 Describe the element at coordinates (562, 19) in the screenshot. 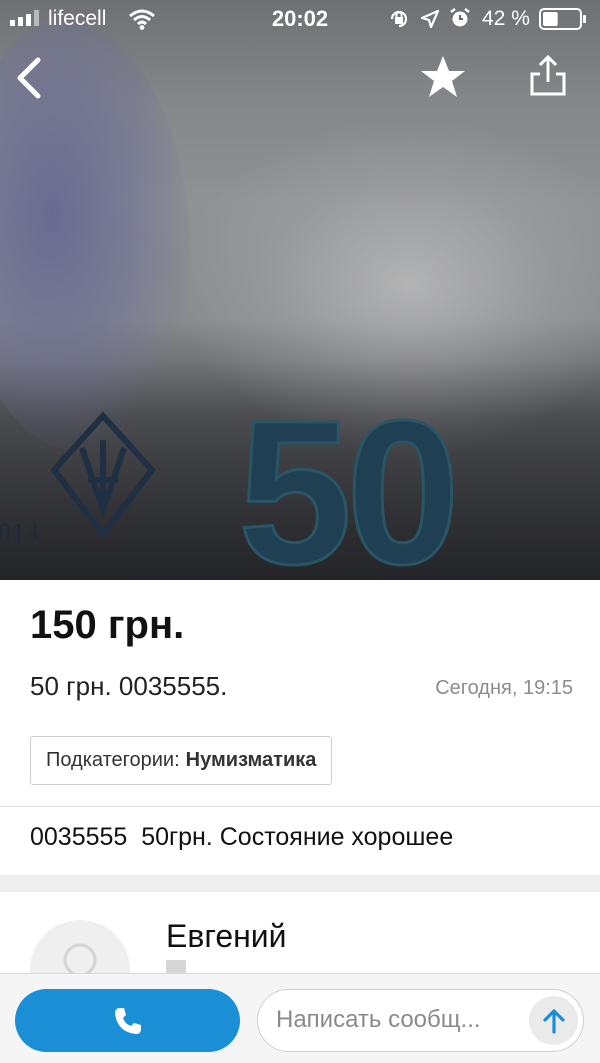

I see `battery-icon` at that location.